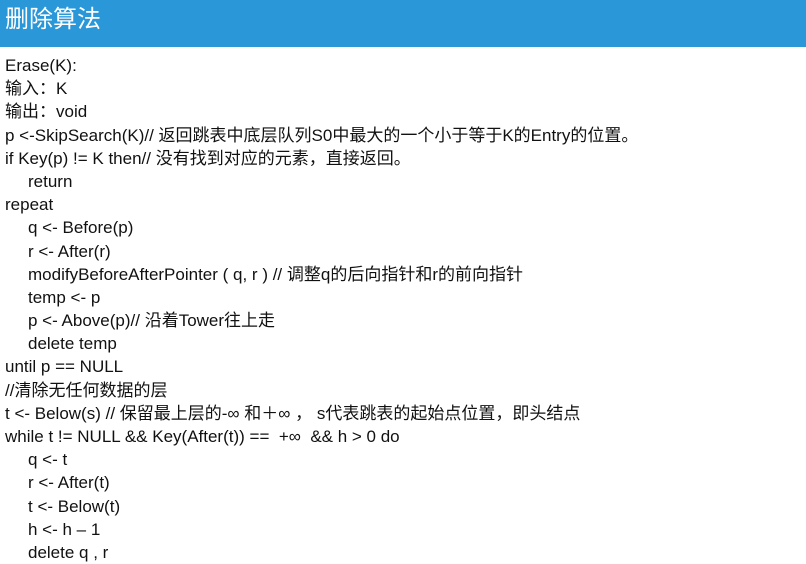 The width and height of the screenshot is (806, 564). Describe the element at coordinates (36, 89) in the screenshot. I see `code-line: 输入：K` at that location.